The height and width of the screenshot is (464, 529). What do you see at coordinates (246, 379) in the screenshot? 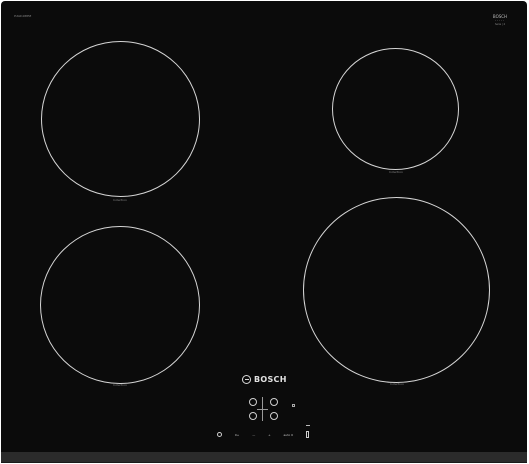
I see `bosch-armature-icon` at bounding box center [246, 379].